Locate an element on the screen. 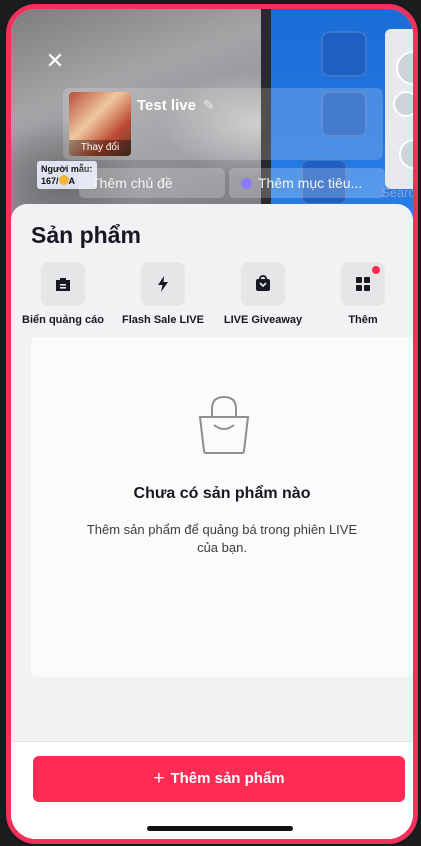  grid-more-icon is located at coordinates (363, 284).